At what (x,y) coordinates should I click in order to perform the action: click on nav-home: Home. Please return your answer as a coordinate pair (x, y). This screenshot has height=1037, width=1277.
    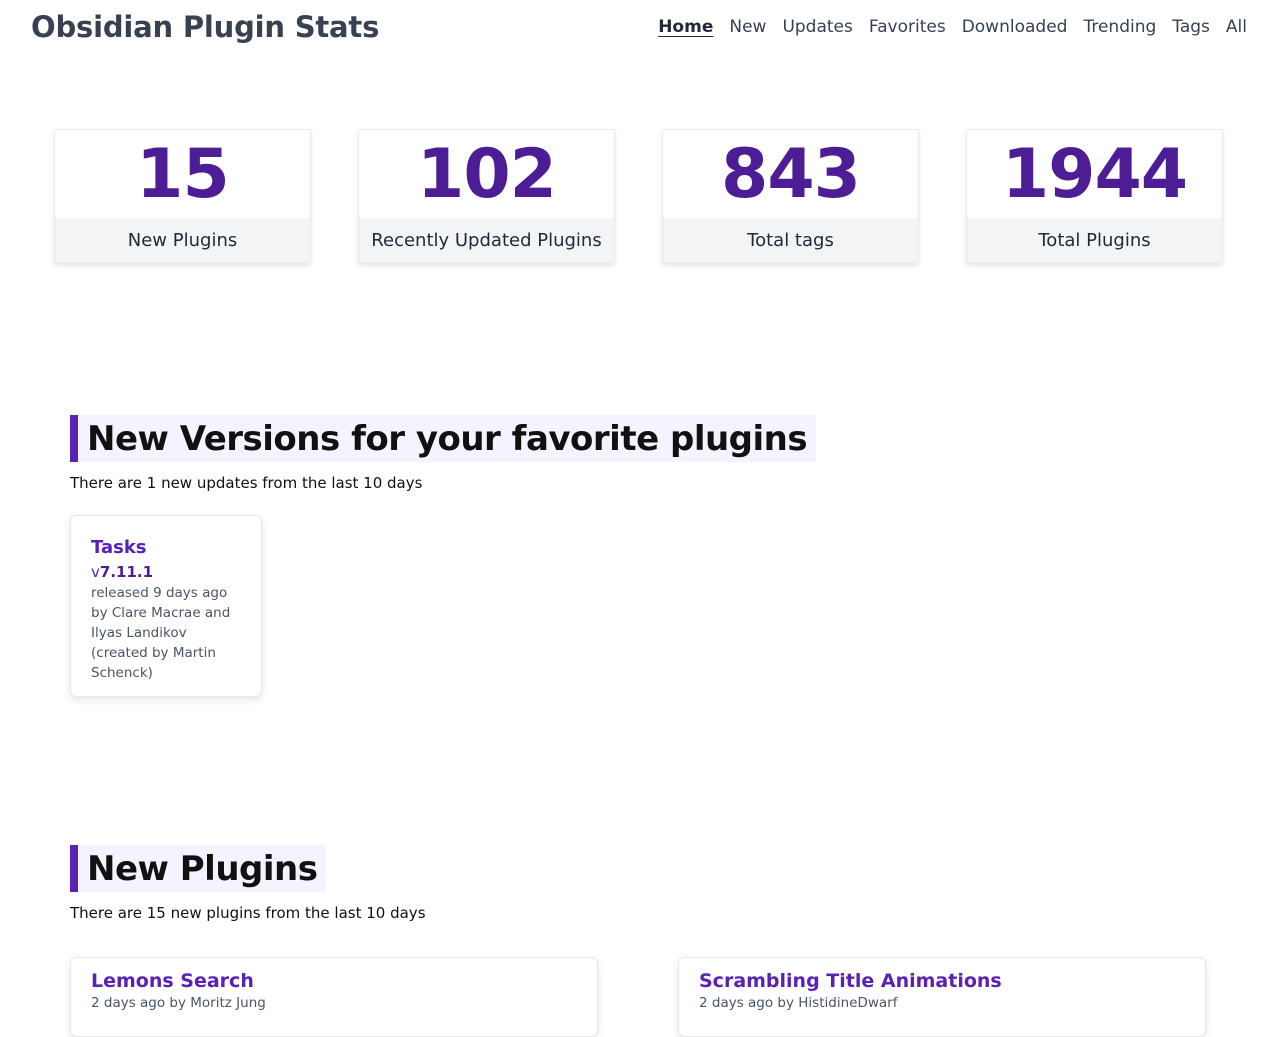
    Looking at the image, I should click on (685, 27).